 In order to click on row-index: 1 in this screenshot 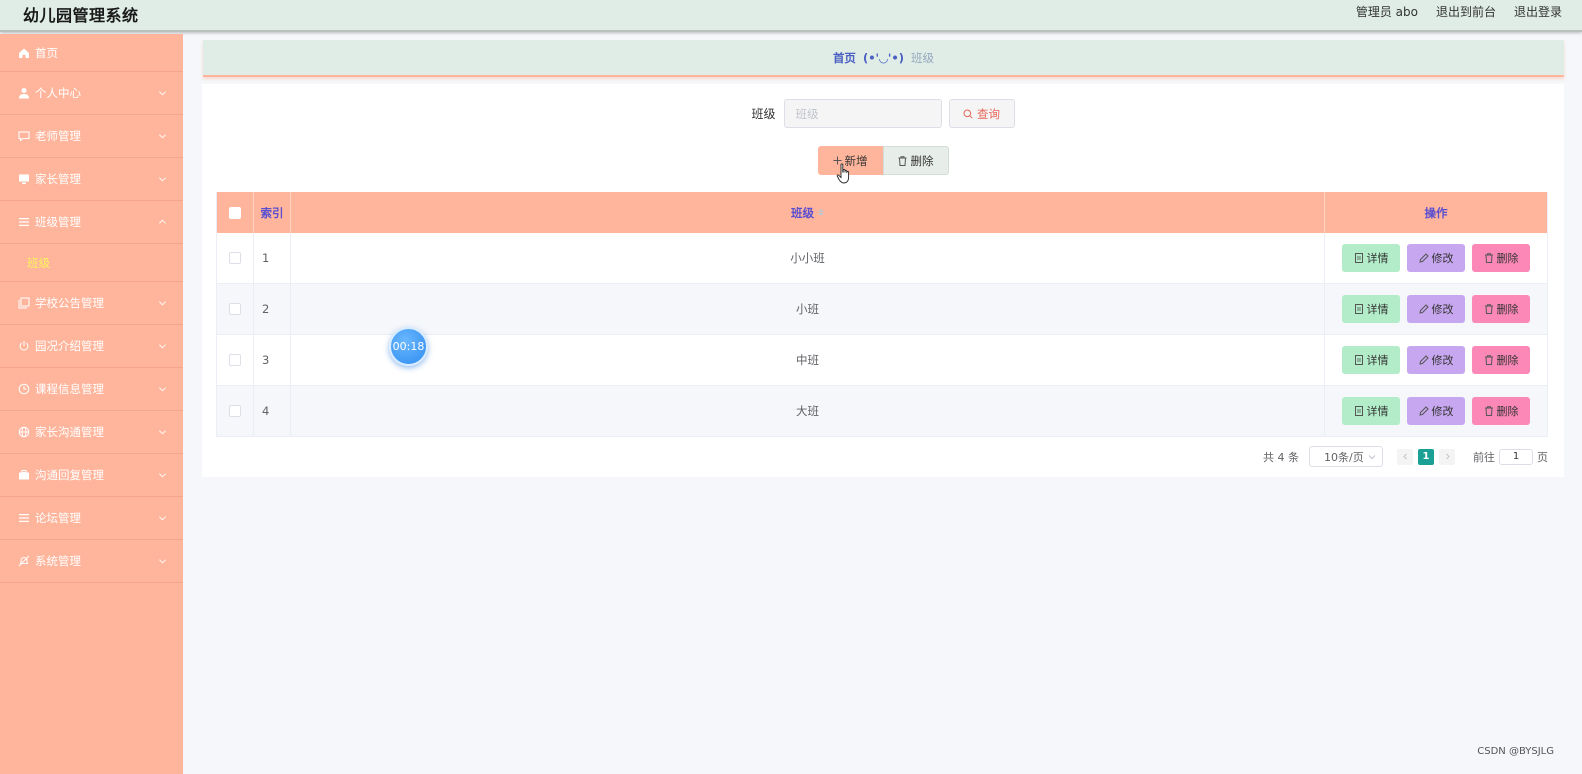, I will do `click(272, 258)`.